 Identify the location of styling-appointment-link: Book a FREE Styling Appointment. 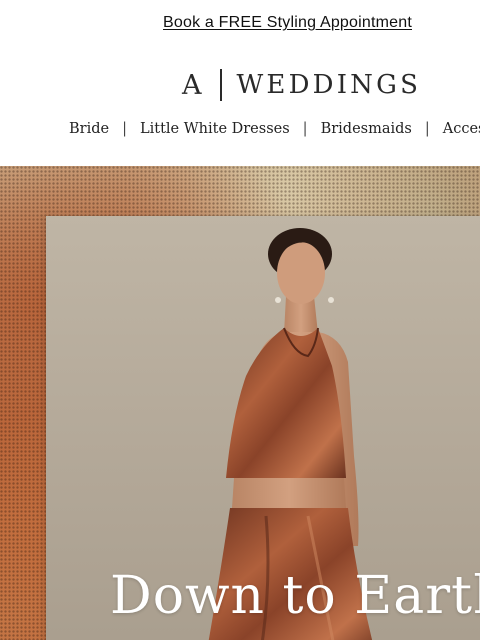
(287, 23).